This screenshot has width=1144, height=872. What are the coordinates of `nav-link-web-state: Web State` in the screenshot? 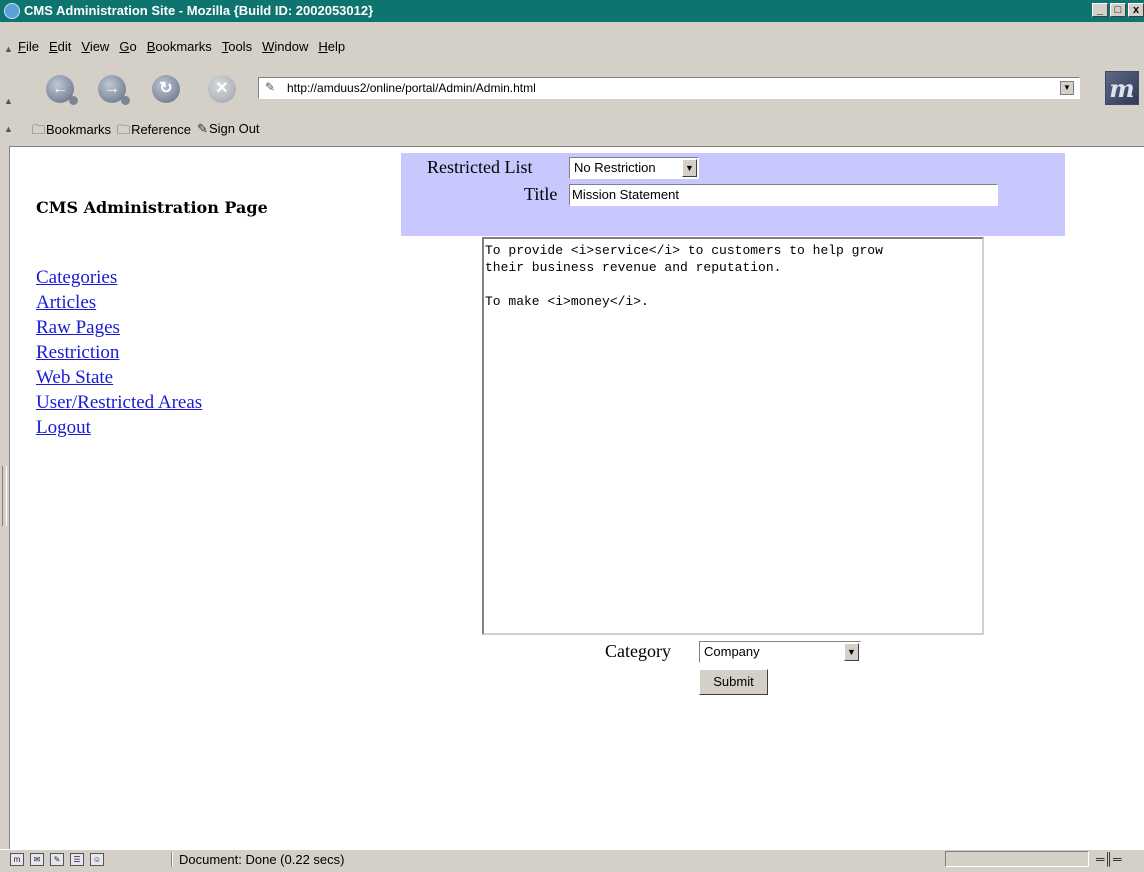 It's located at (119, 377).